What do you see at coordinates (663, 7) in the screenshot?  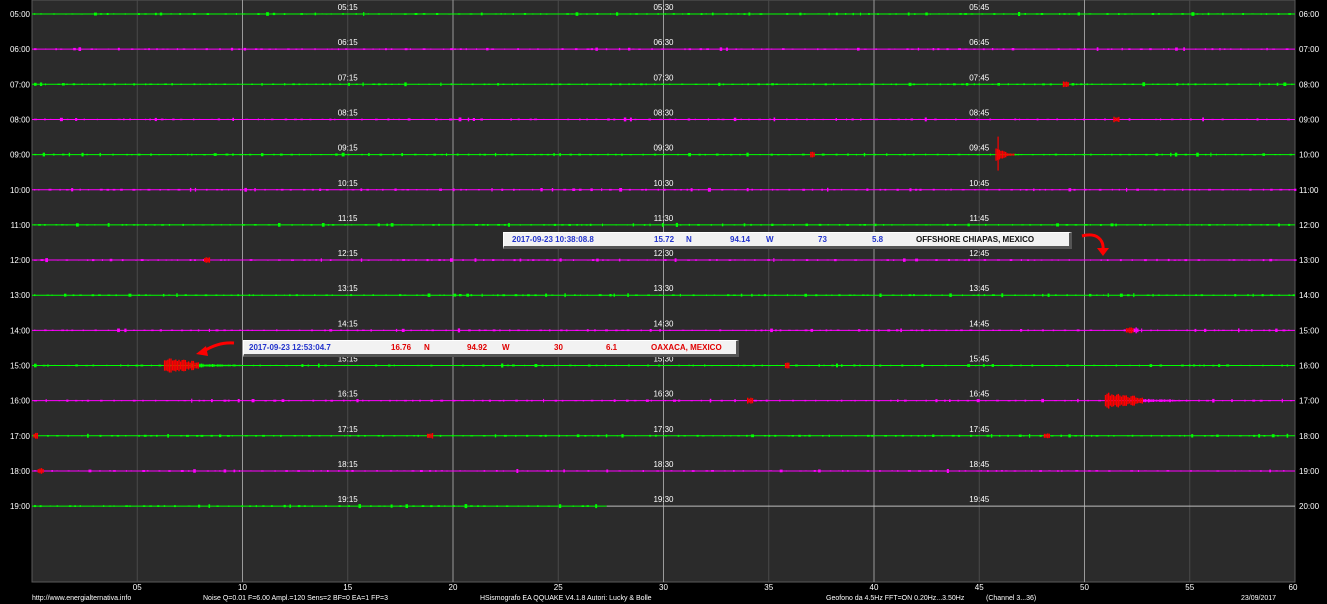 I see `row-quarter-label: 05:30` at bounding box center [663, 7].